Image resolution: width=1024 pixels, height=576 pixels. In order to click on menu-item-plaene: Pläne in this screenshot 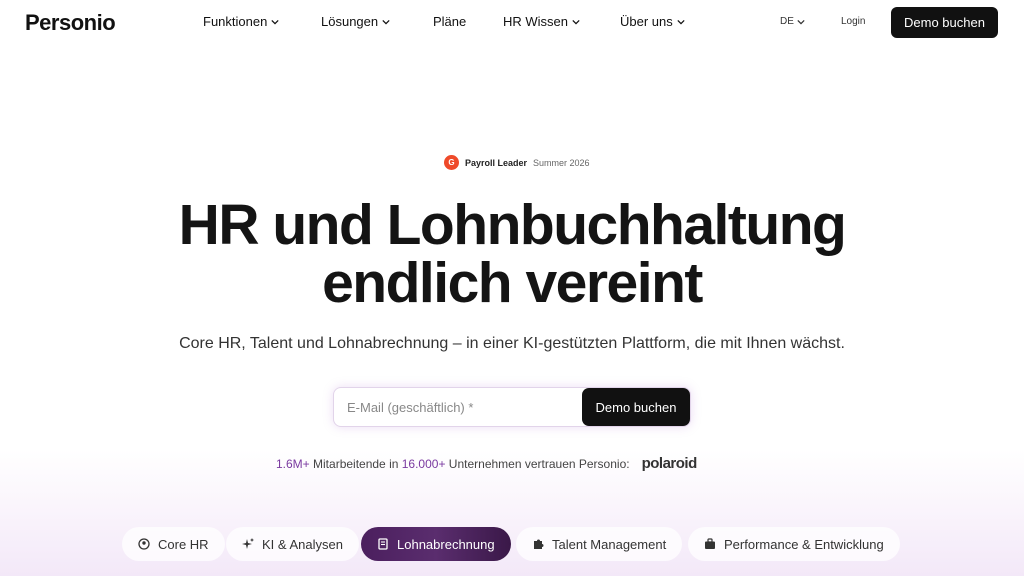, I will do `click(449, 21)`.